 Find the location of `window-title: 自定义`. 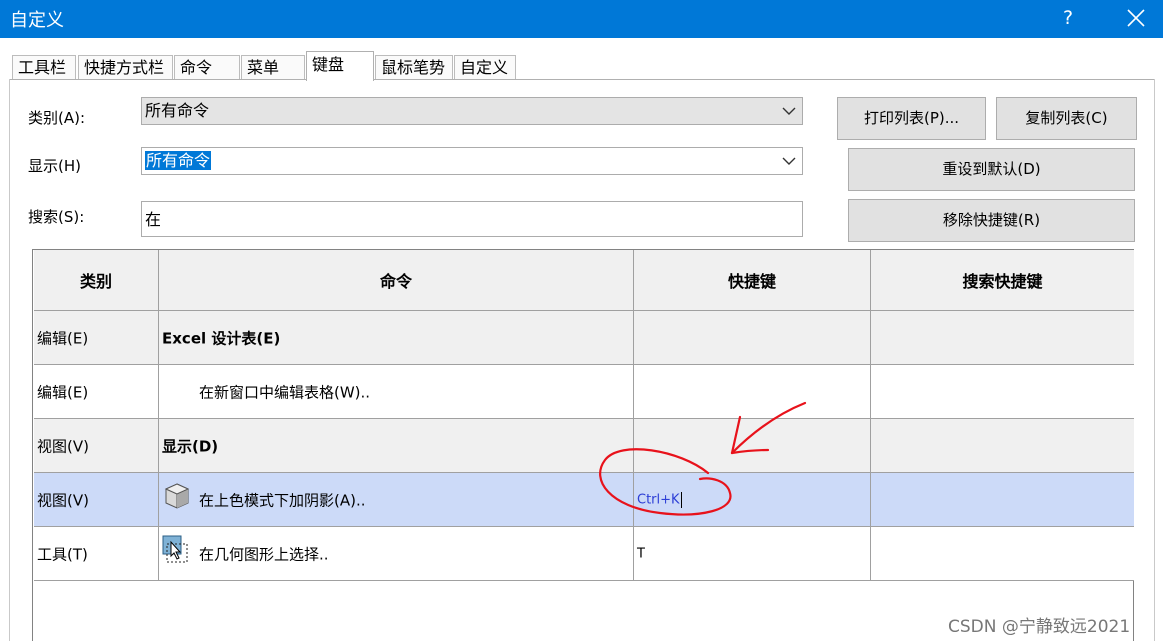

window-title: 自定义 is located at coordinates (37, 20).